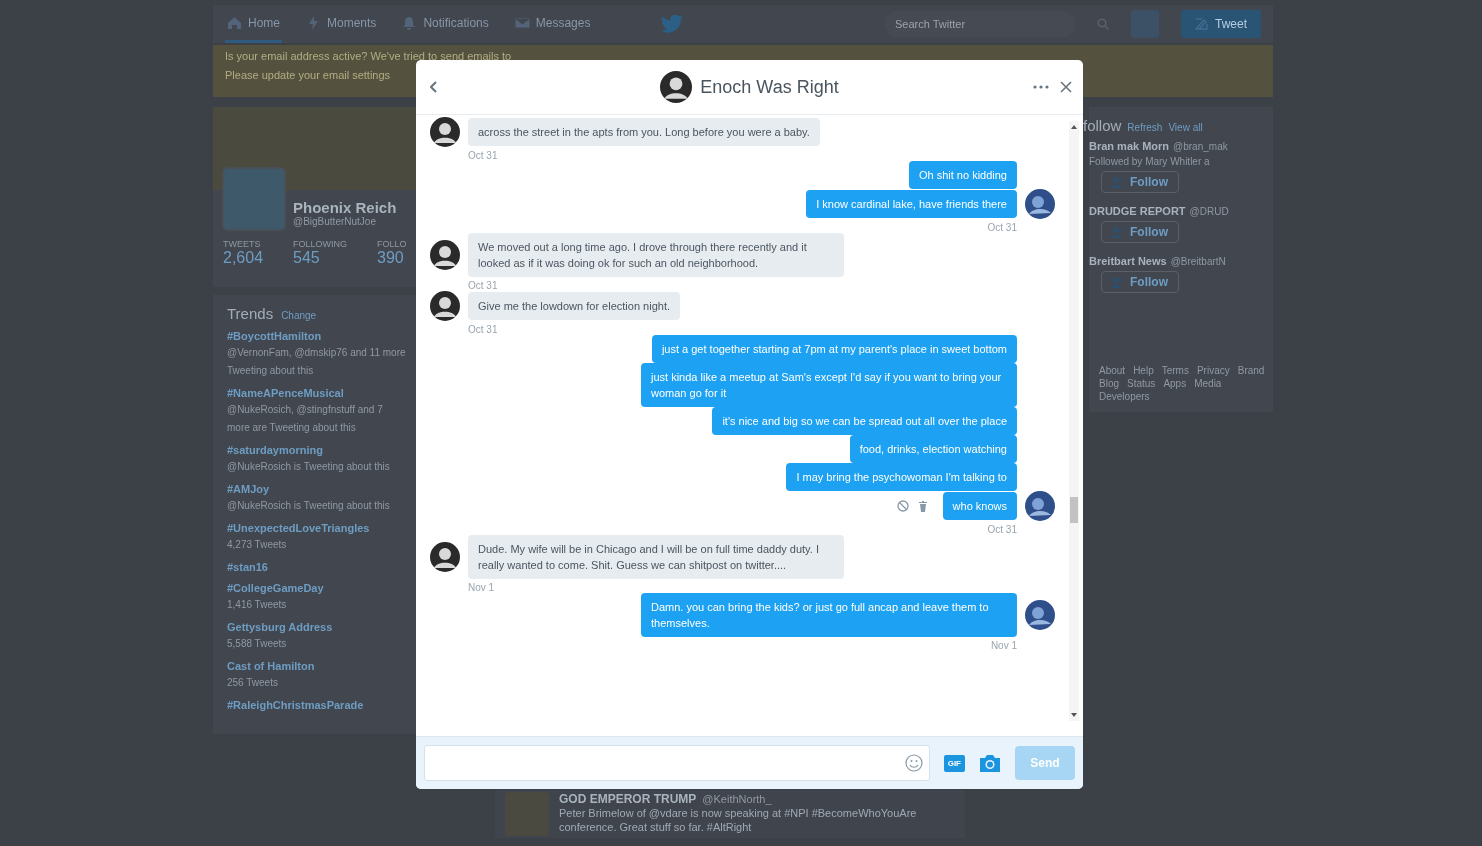  What do you see at coordinates (1202, 24) in the screenshot?
I see `compose-icon` at bounding box center [1202, 24].